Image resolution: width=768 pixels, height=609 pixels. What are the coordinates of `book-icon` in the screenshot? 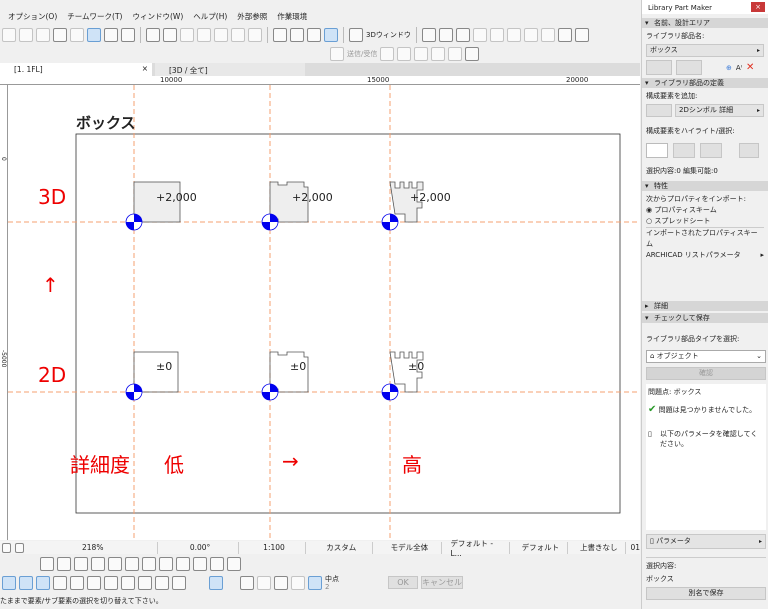 It's located at (162, 582).